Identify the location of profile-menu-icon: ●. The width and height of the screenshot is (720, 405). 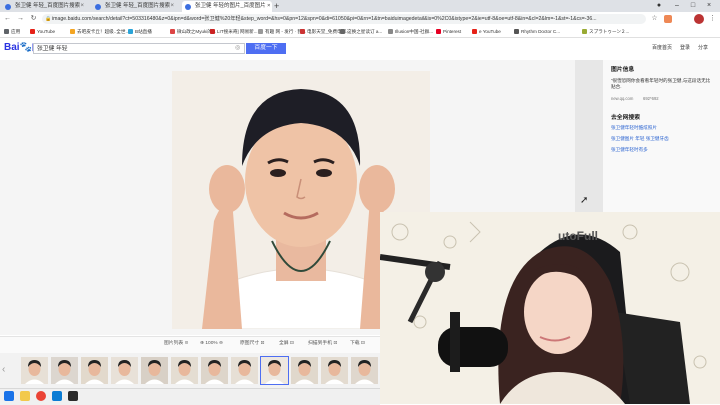
(659, 6).